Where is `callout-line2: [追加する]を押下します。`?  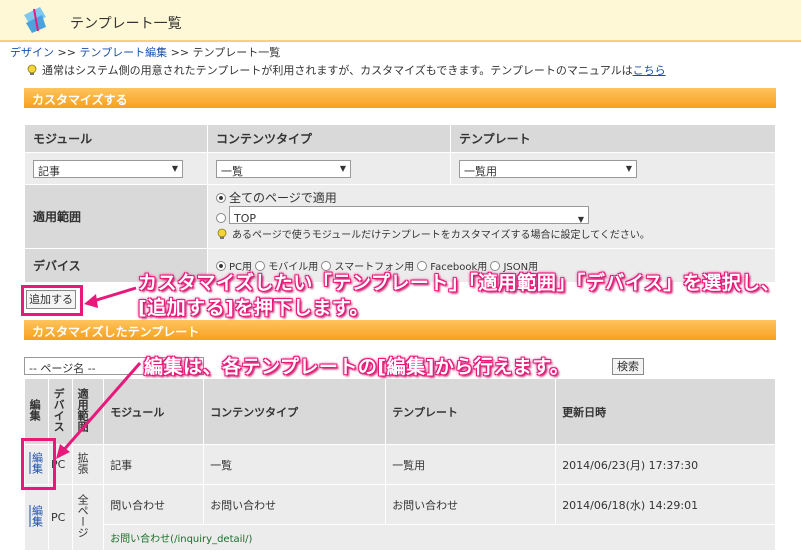 callout-line2: [追加する]を押下します。 is located at coordinates (253, 308).